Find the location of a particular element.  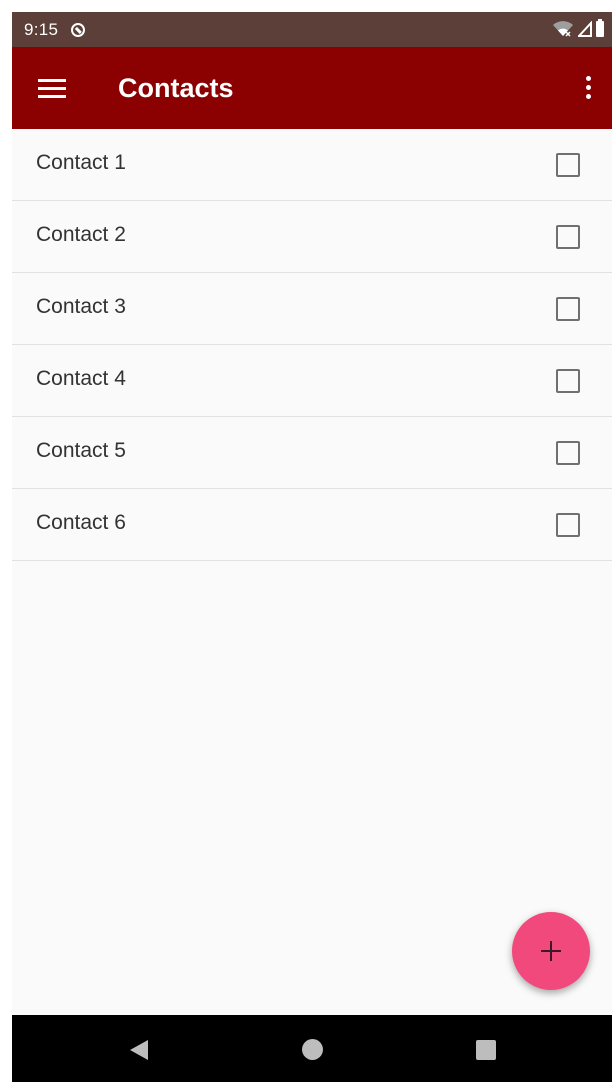

status-bar: 9:15 is located at coordinates (312, 29).